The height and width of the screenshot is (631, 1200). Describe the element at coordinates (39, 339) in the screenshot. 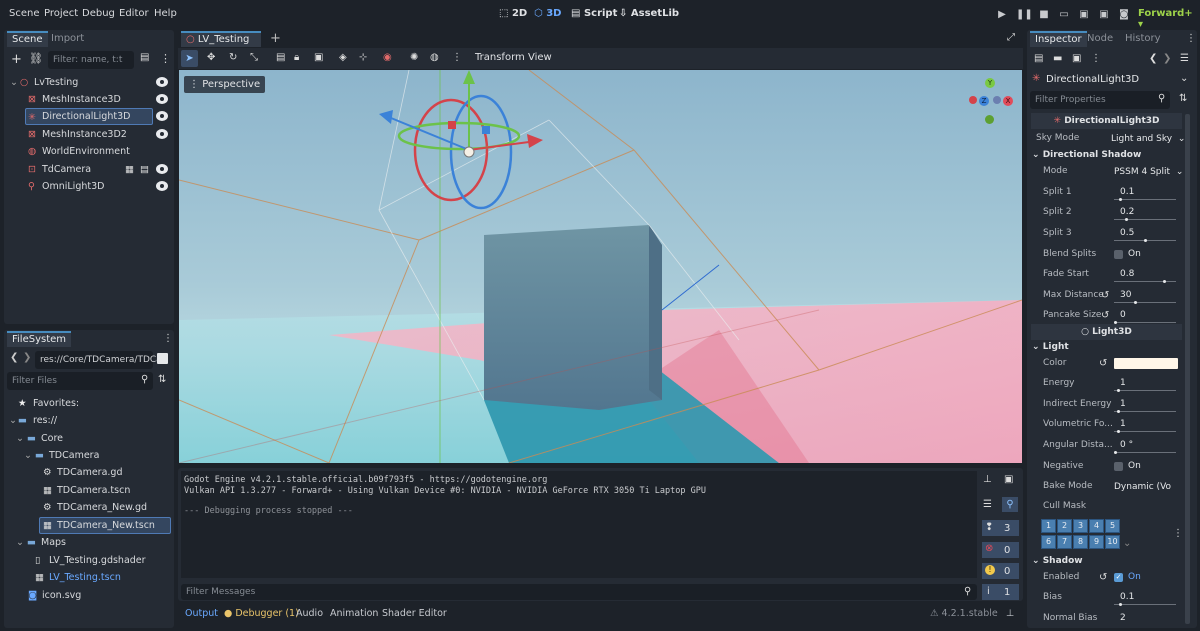

I see `tab-filesystem: FileSystem` at that location.